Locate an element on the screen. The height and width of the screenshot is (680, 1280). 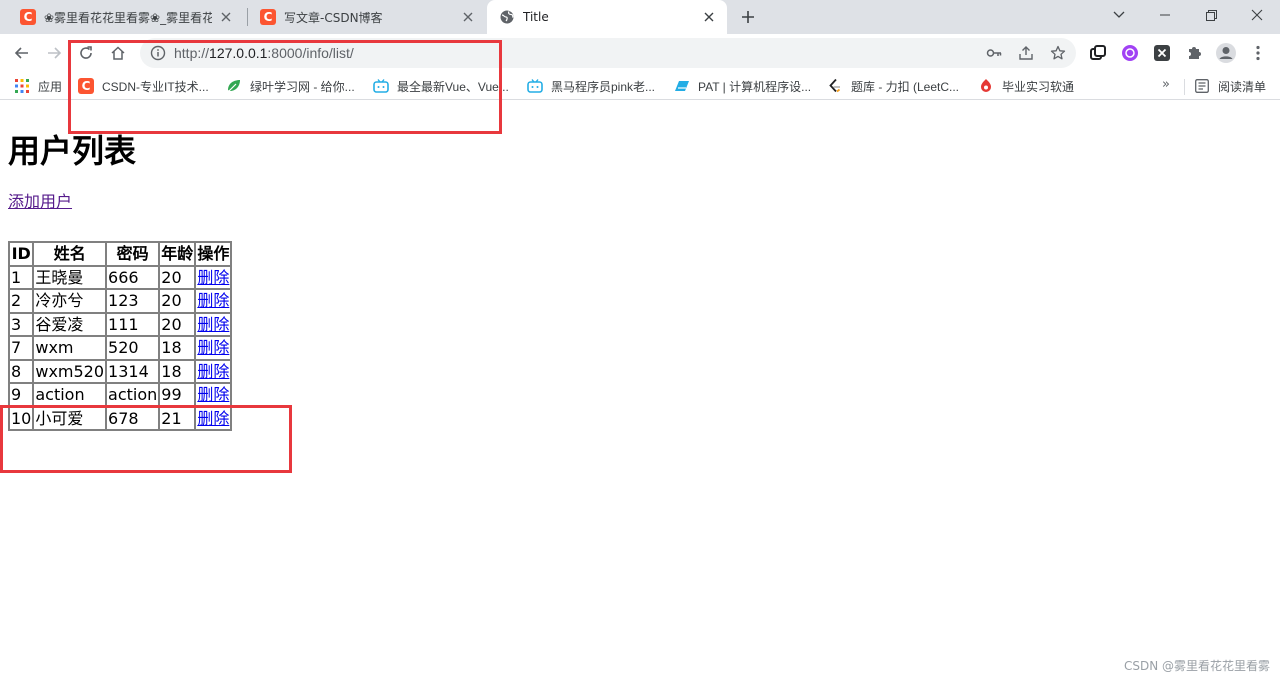
bookmark-apps: 应用 is located at coordinates (38, 86).